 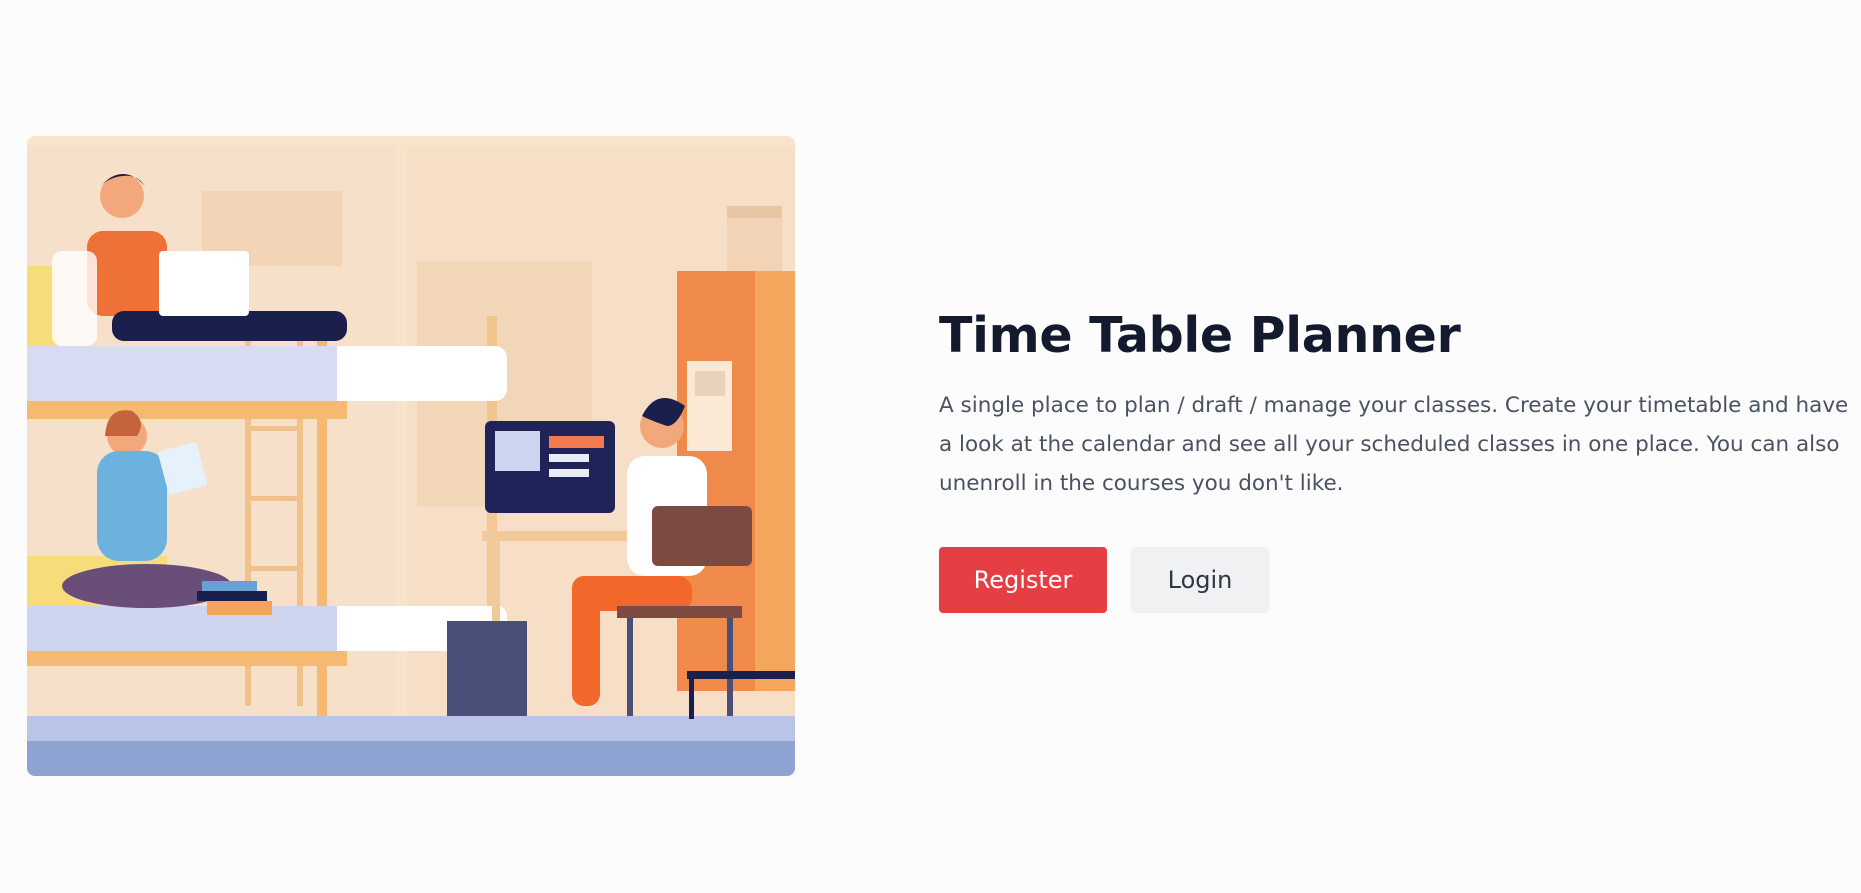 What do you see at coordinates (1023, 580) in the screenshot?
I see `register-button: Register` at bounding box center [1023, 580].